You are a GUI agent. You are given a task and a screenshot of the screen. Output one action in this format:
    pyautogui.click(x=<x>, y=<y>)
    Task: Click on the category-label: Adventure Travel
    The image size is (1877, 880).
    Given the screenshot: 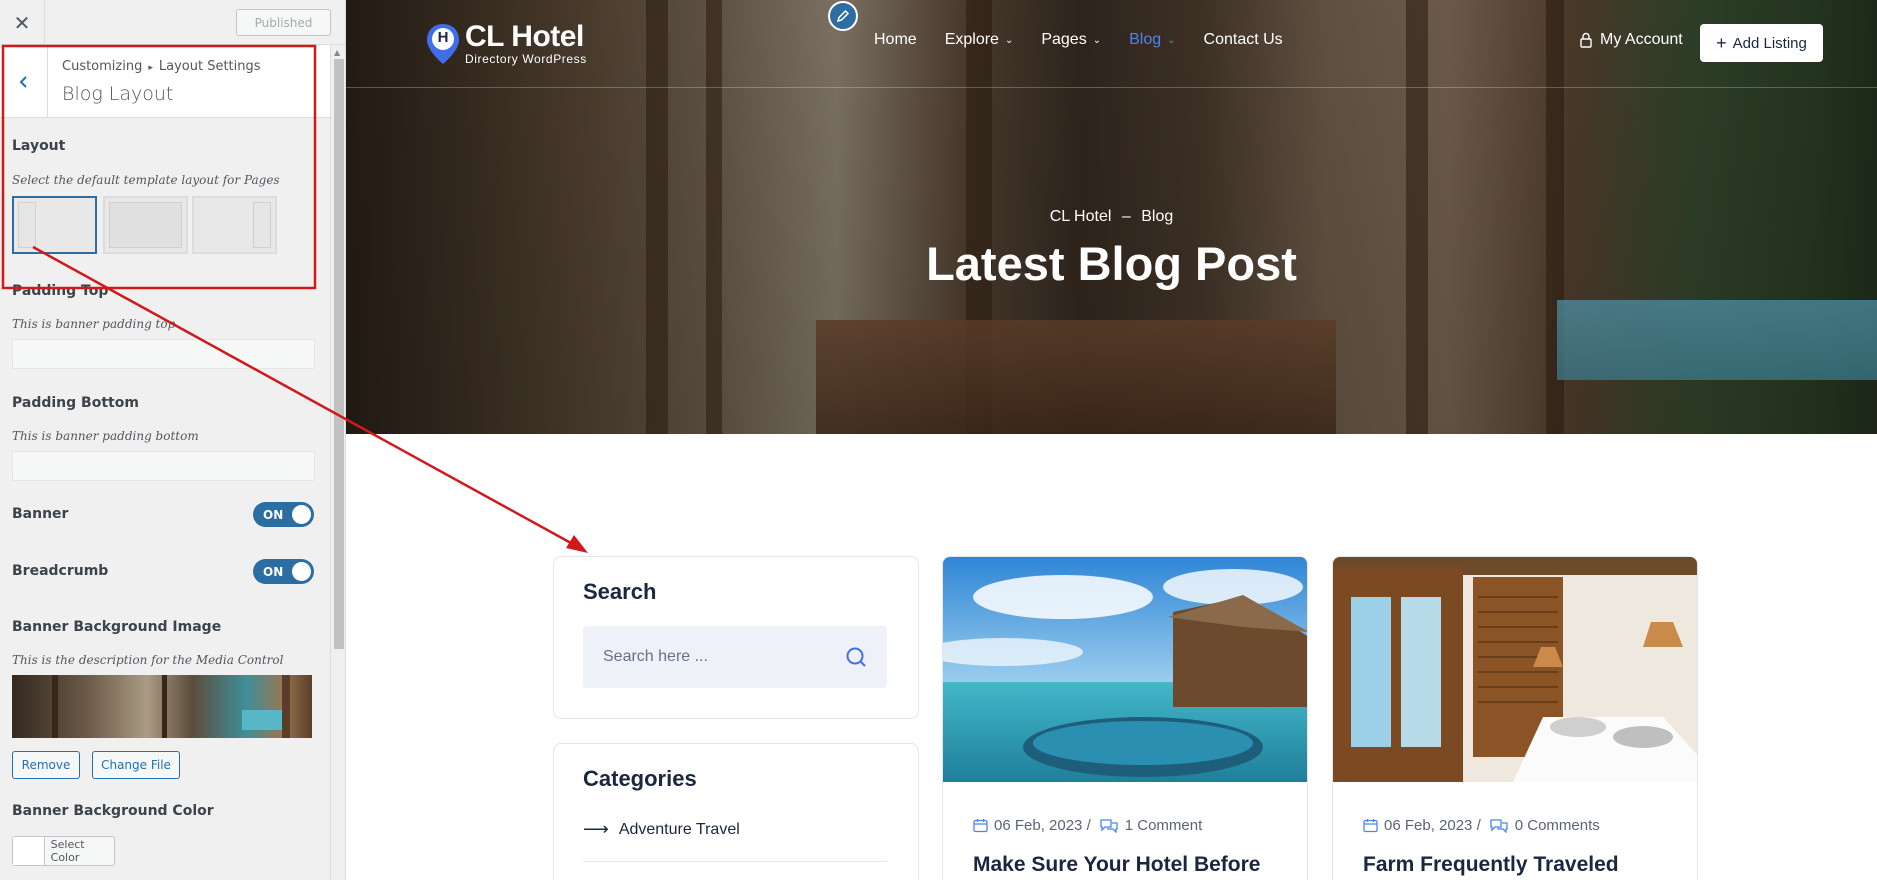 What is the action you would take?
    pyautogui.click(x=679, y=829)
    